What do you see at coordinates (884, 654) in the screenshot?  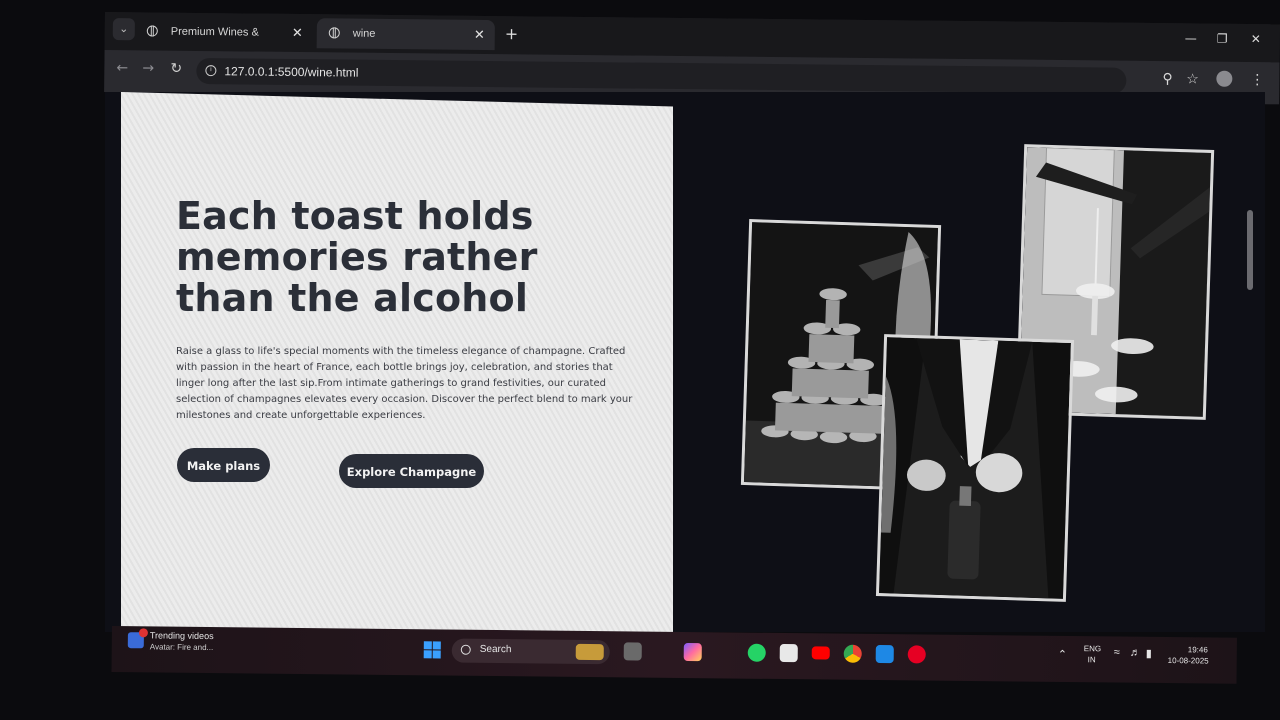 I see `vscode-icon` at bounding box center [884, 654].